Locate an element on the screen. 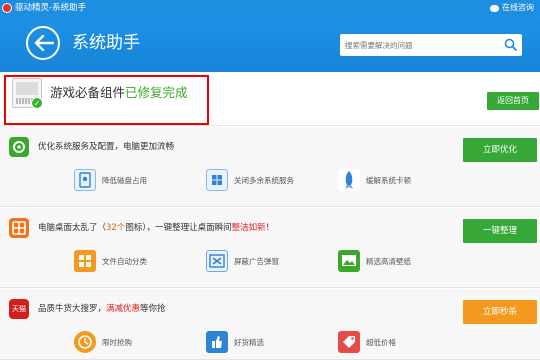 Image resolution: width=540 pixels, height=360 pixels. shield-gear-icon is located at coordinates (19, 147).